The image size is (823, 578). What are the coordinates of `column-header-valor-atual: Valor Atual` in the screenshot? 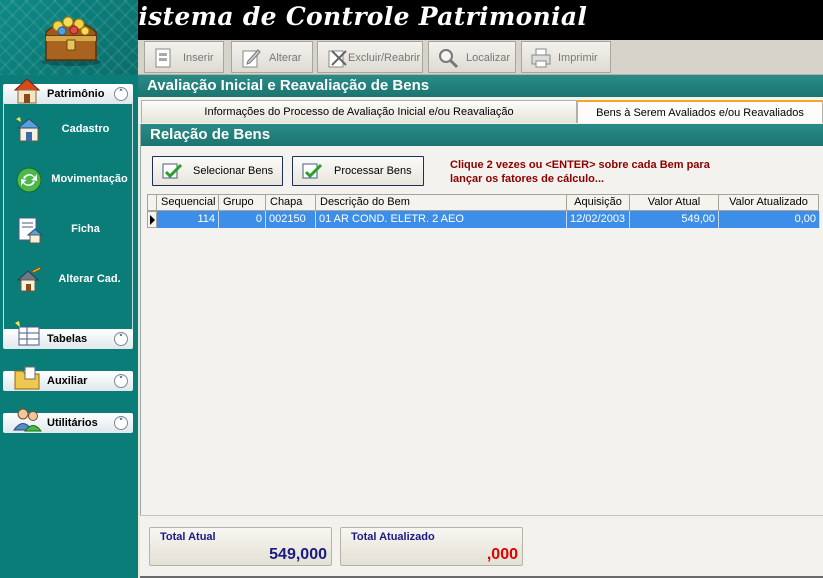 It's located at (674, 202).